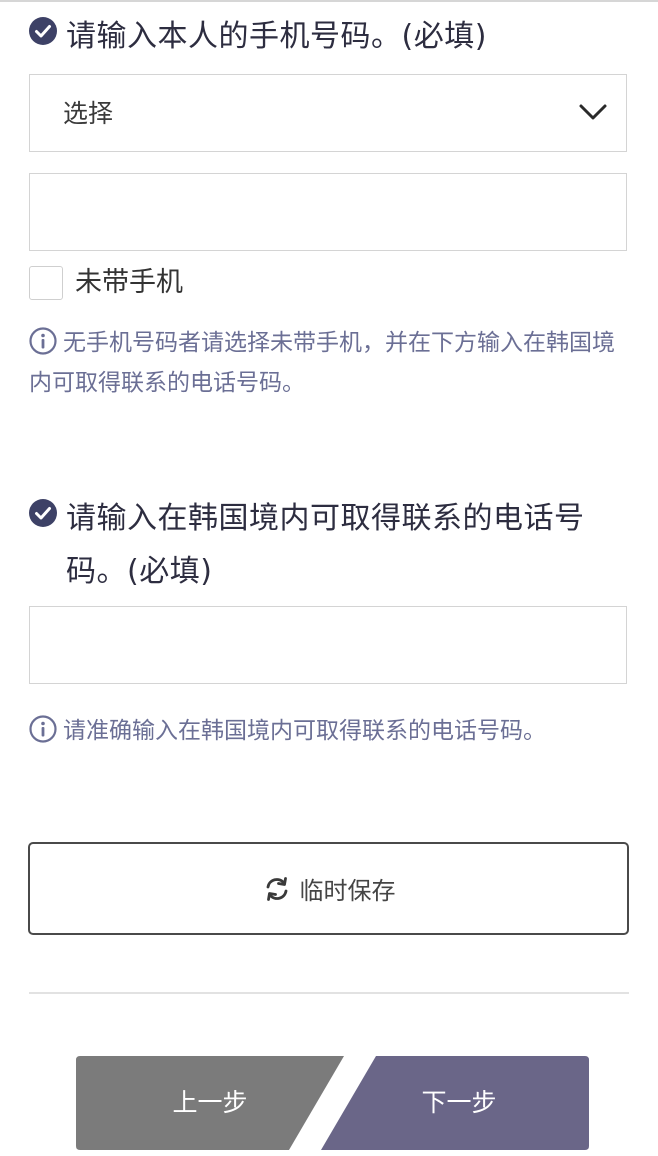  What do you see at coordinates (322, 363) in the screenshot?
I see `phone-info-text: 无手机号码者请选择未带手机，并在下方输入在韩国境内可取得联系的电话号码。` at bounding box center [322, 363].